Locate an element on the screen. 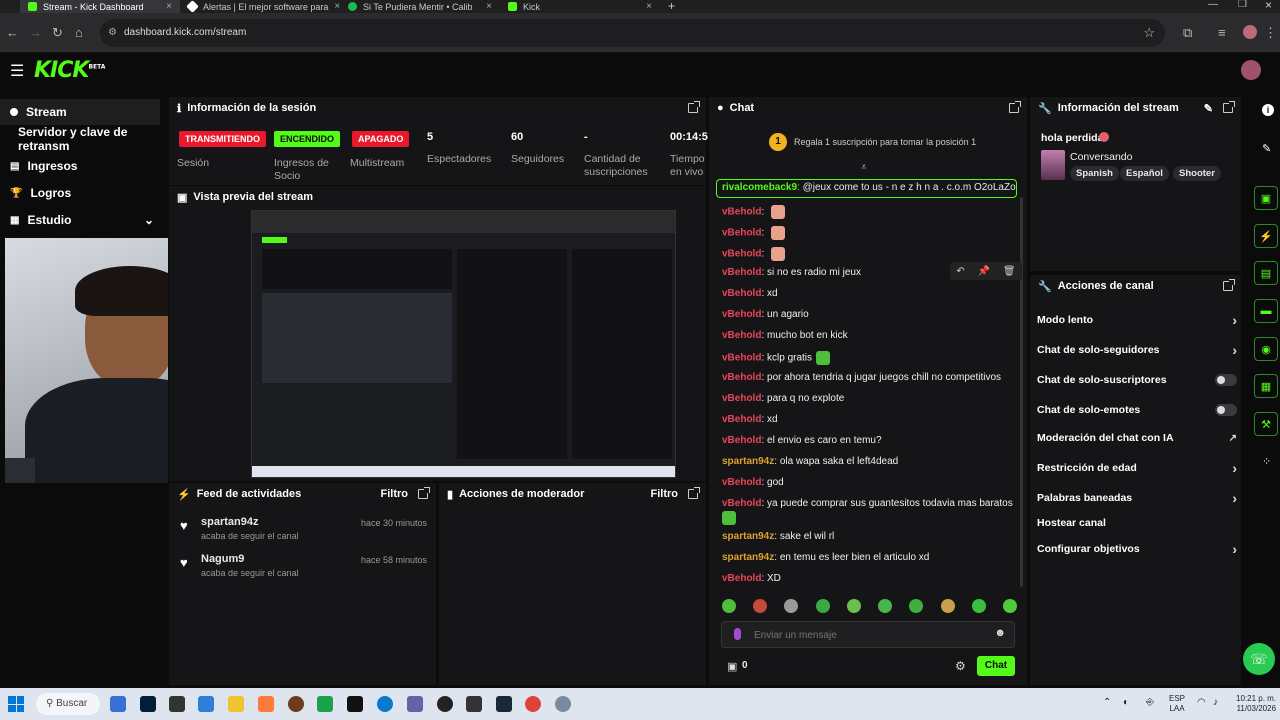  chat-input-box: ☻ is located at coordinates (868, 634).